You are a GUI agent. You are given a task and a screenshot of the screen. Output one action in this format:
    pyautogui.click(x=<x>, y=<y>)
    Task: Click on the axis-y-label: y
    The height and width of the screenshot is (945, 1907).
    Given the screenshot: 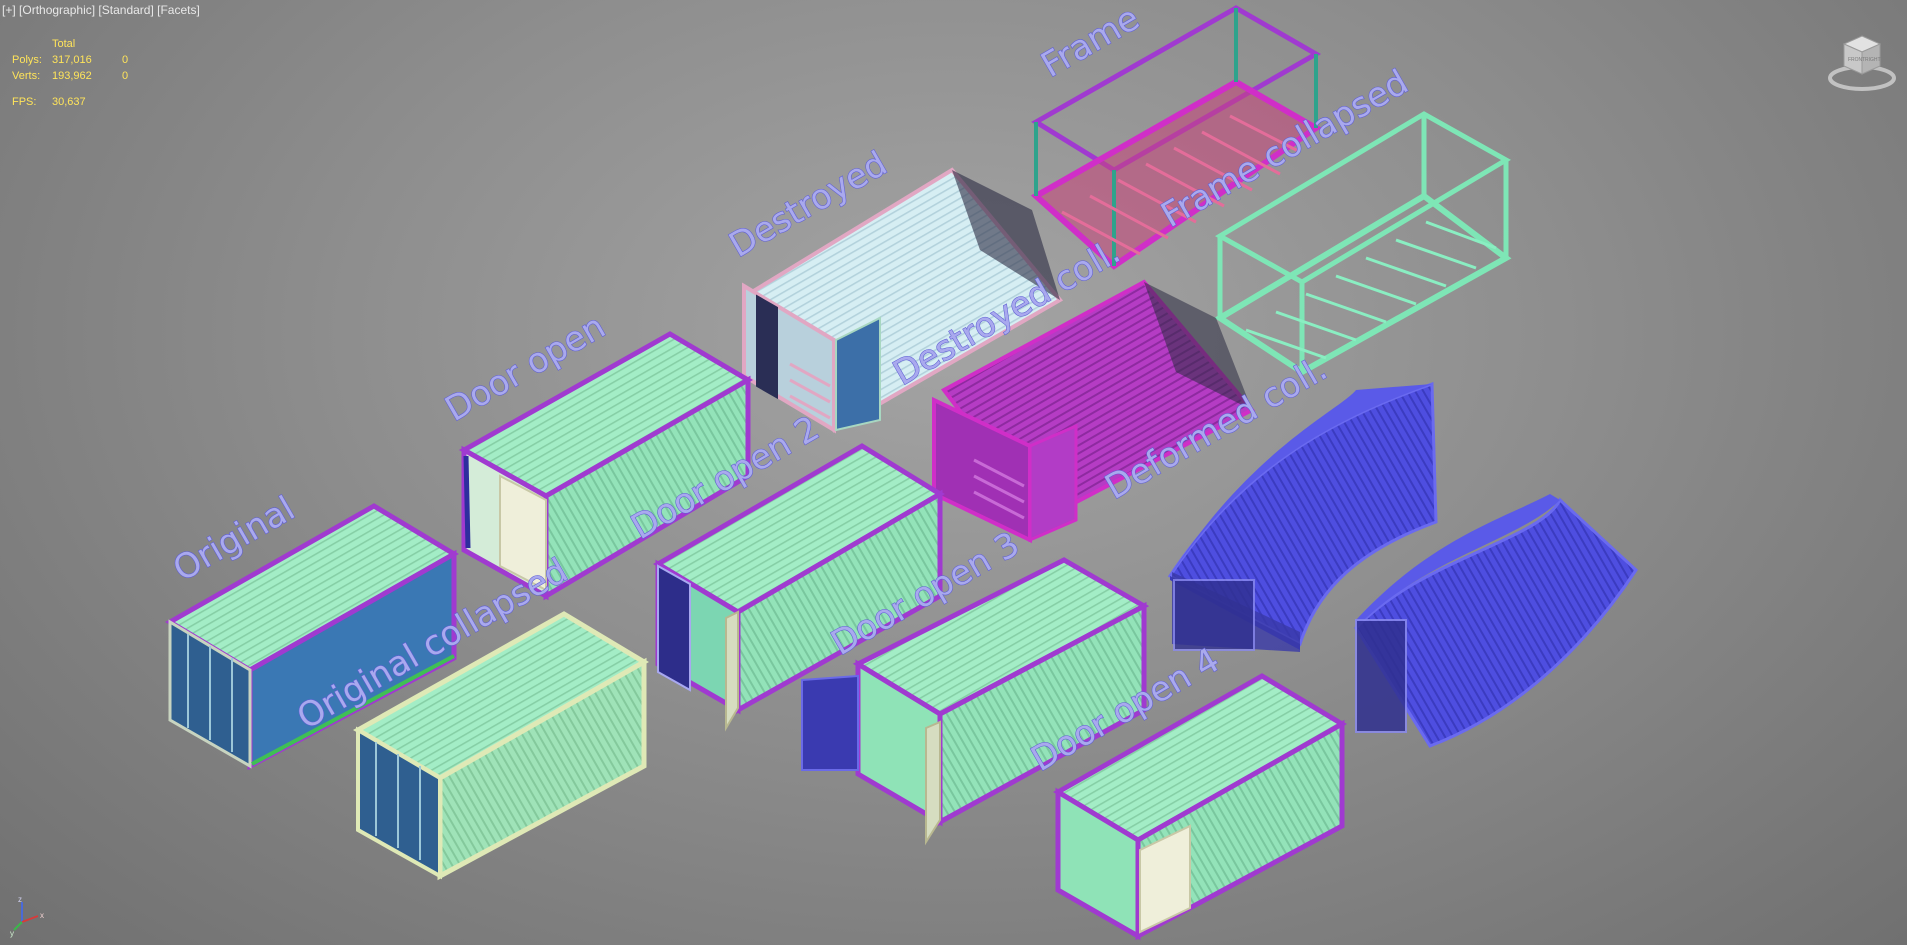 What is the action you would take?
    pyautogui.click(x=12, y=933)
    